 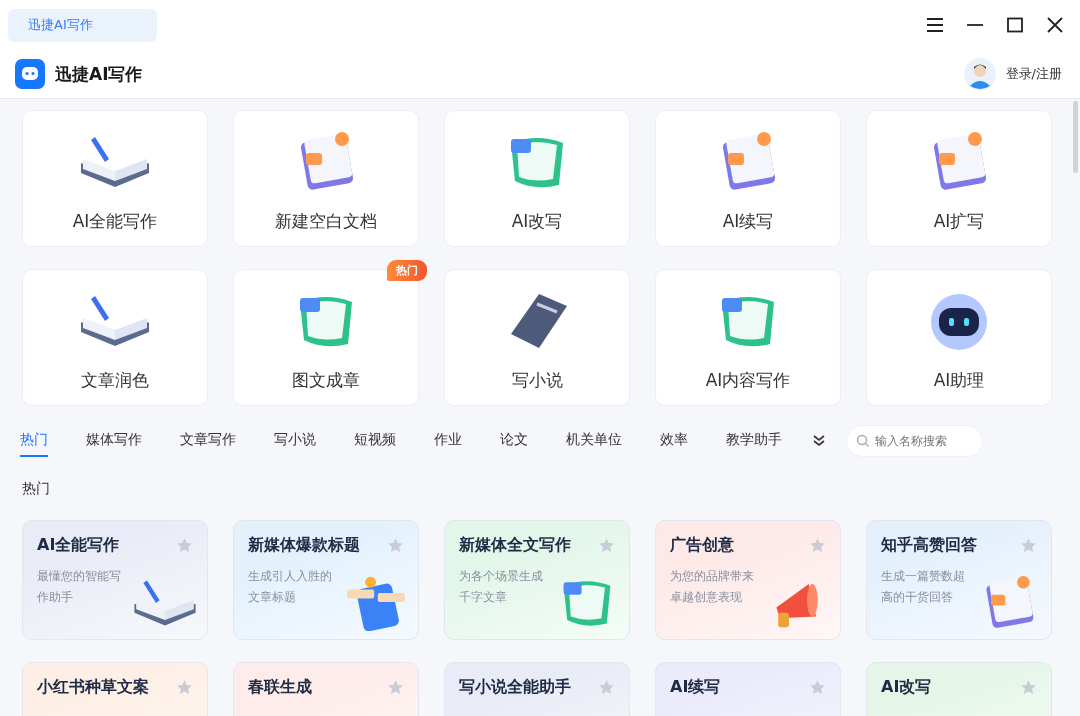 I want to click on template-card: AI全能写作 最懂您的智能写作助手, so click(x=115, y=580).